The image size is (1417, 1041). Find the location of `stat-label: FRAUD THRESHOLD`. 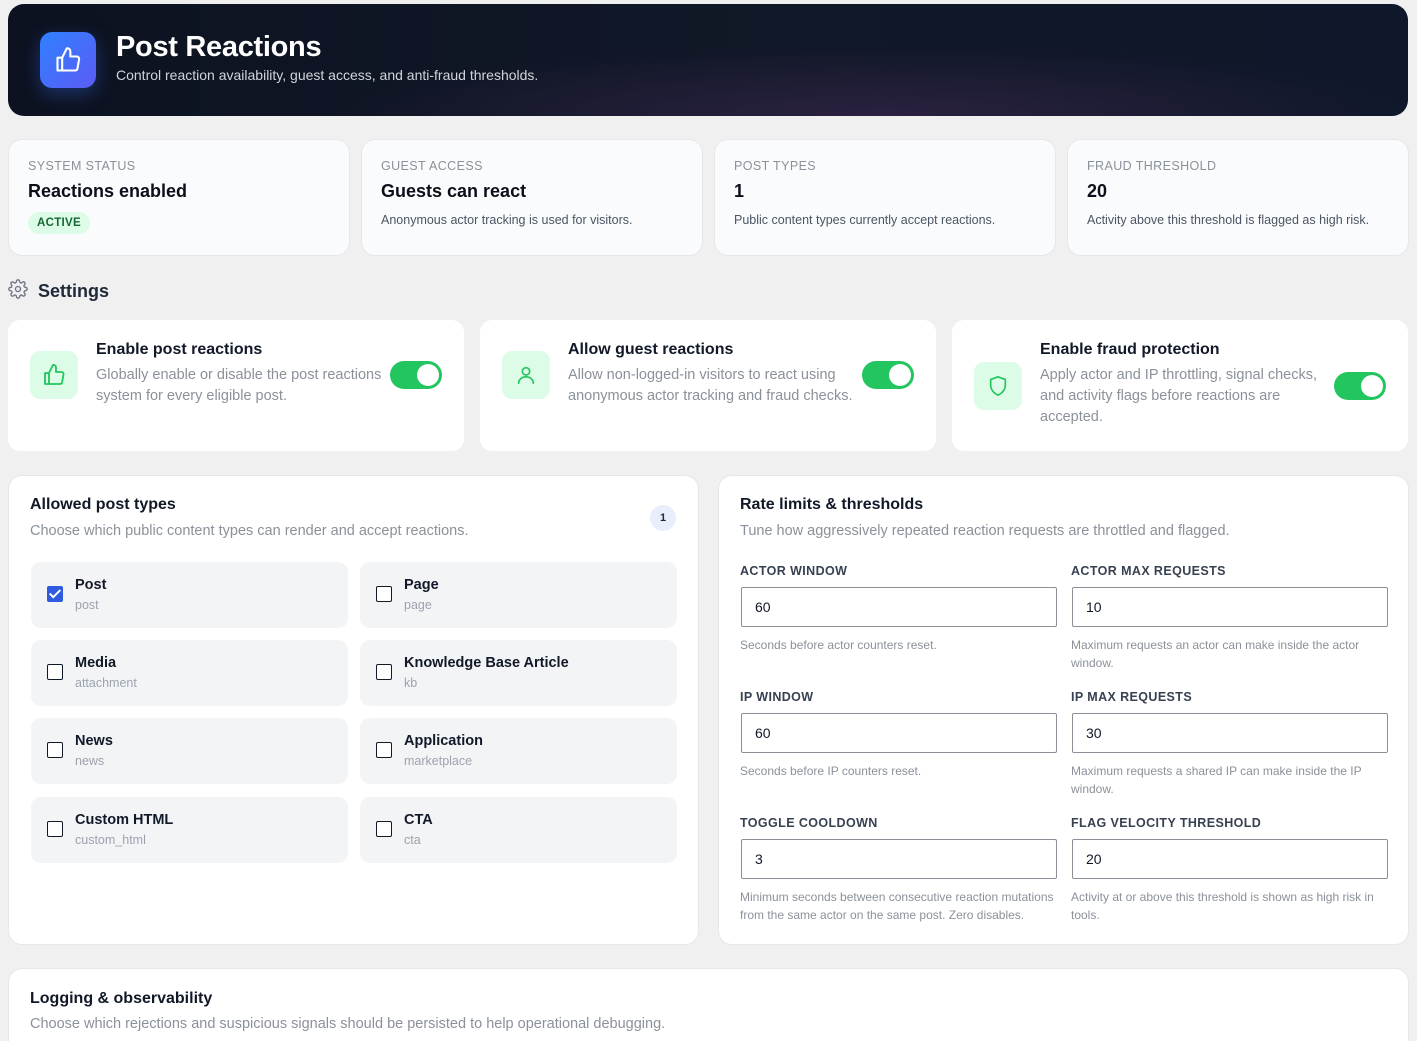

stat-label: FRAUD THRESHOLD is located at coordinates (1152, 166).